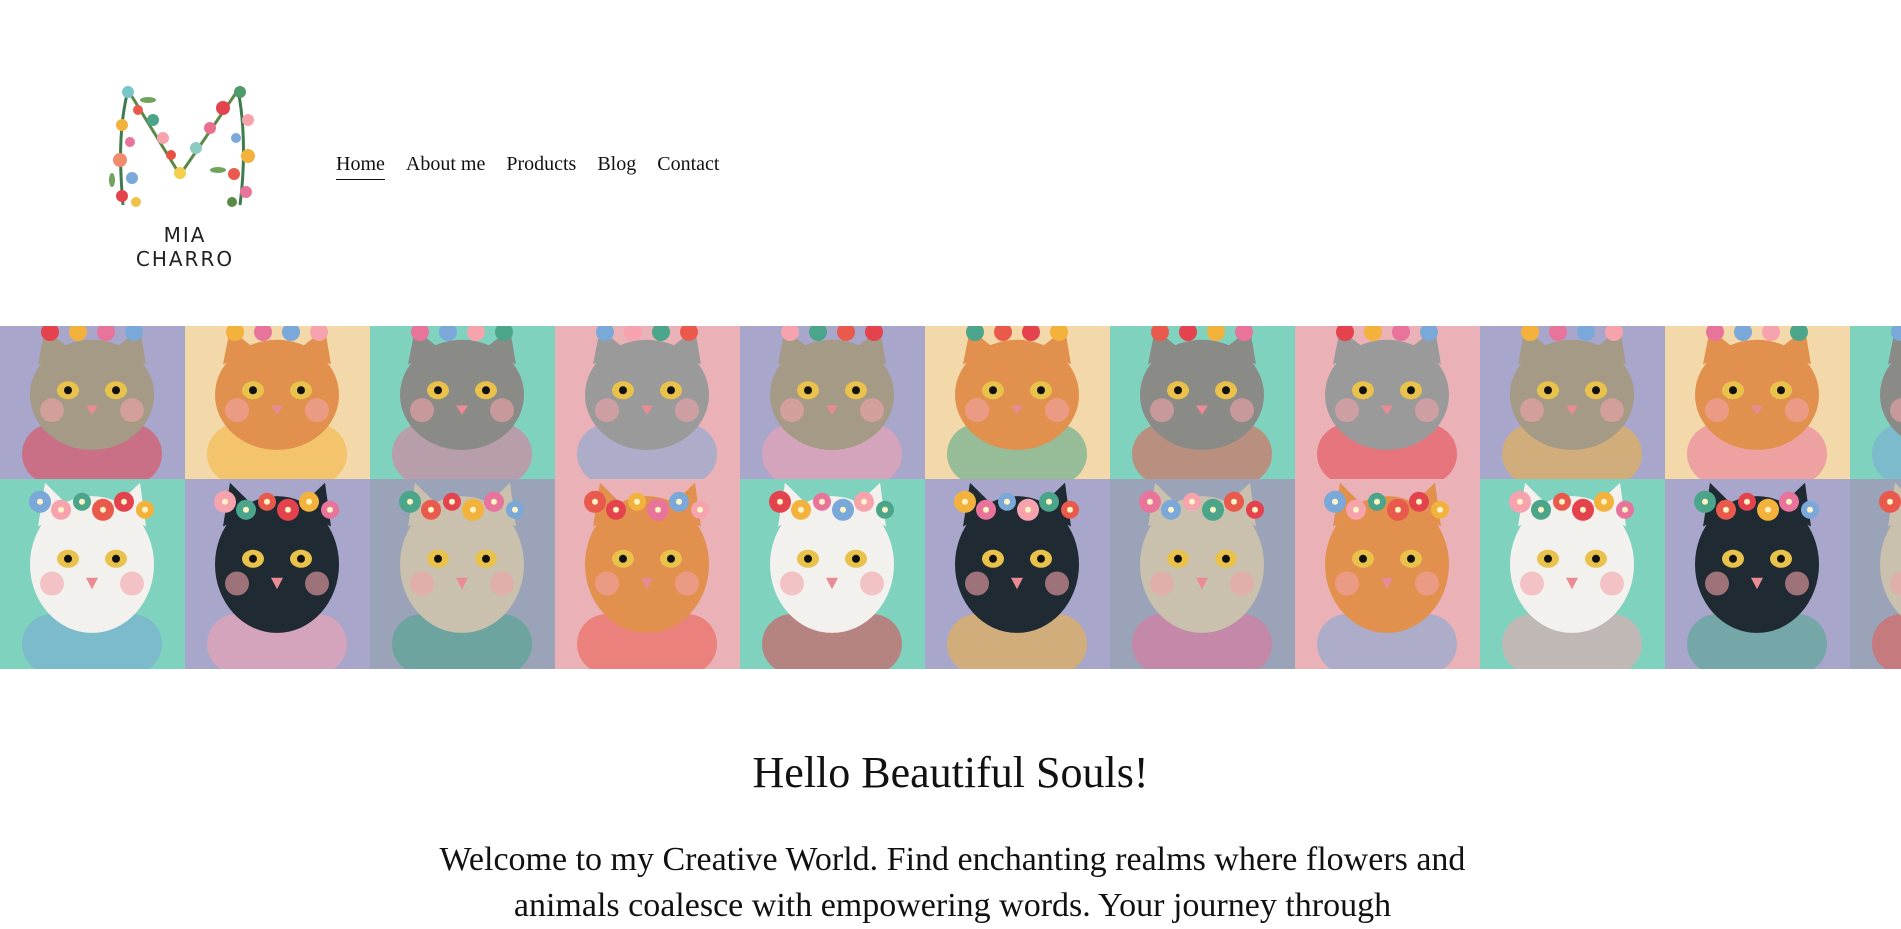 This screenshot has height=929, width=1901. I want to click on nav-item-home: Home, so click(360, 165).